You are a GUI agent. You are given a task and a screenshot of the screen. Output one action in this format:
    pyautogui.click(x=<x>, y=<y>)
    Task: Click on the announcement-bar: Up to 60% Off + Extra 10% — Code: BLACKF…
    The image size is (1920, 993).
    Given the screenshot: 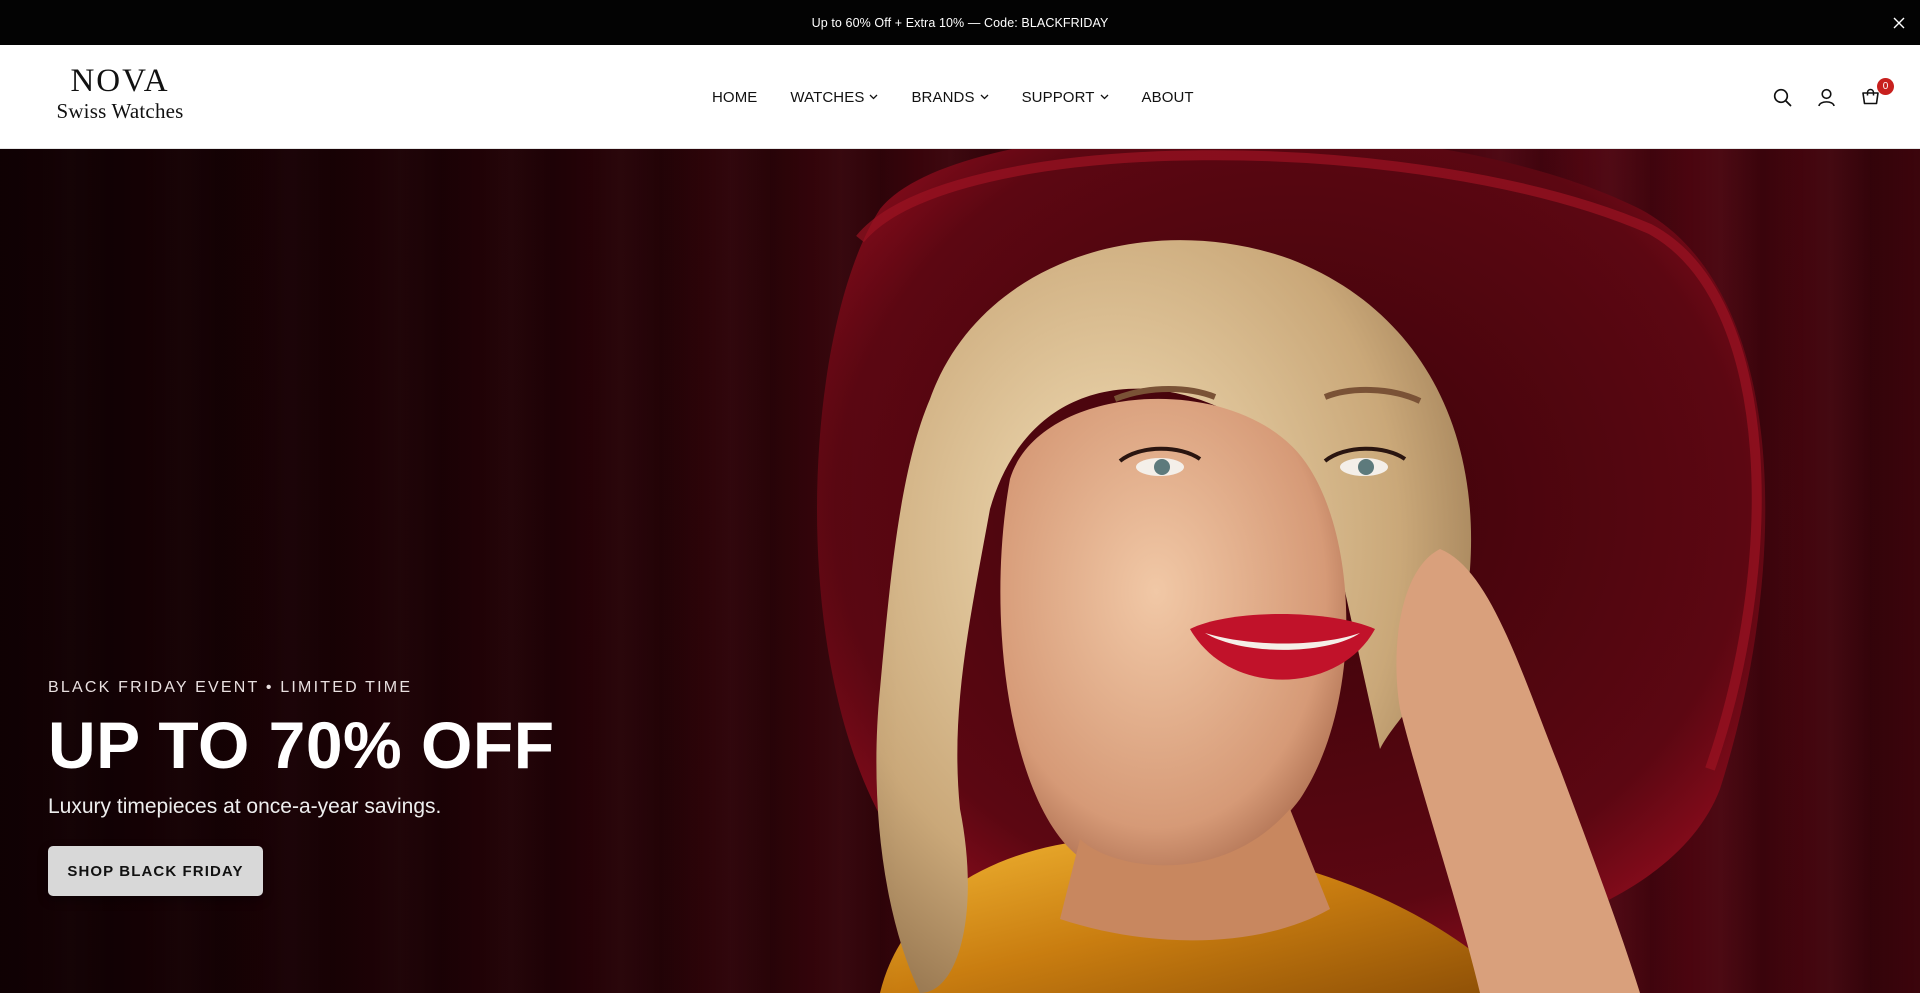 What is the action you would take?
    pyautogui.click(x=960, y=22)
    